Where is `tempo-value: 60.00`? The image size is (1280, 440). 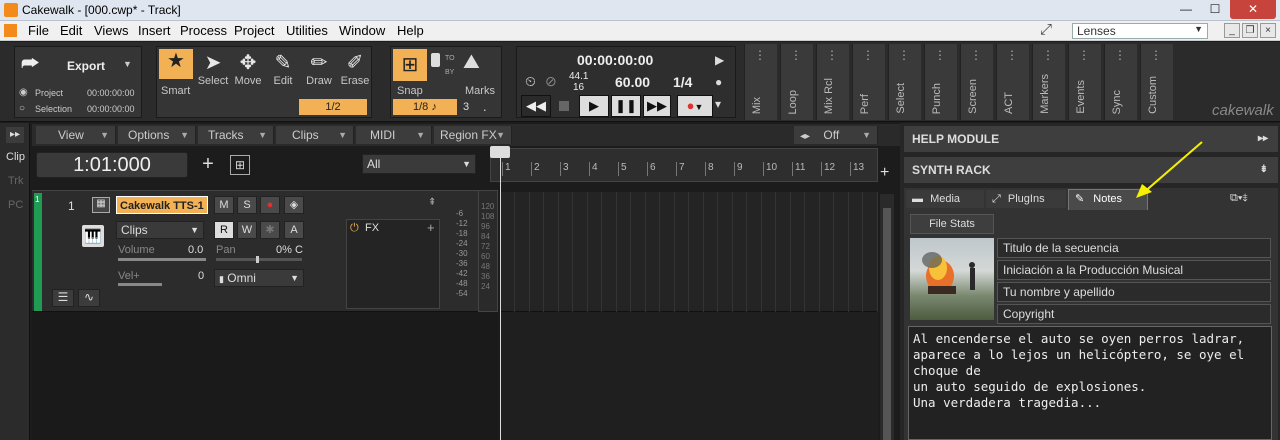
tempo-value: 60.00 is located at coordinates (632, 82).